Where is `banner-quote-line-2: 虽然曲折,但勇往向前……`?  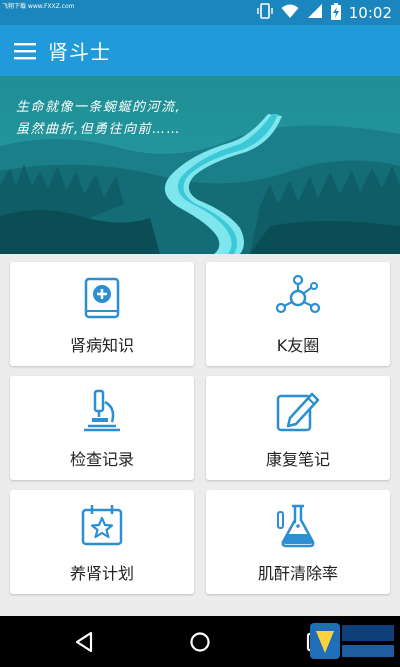 banner-quote-line-2: 虽然曲折,但勇往向前…… is located at coordinates (99, 129).